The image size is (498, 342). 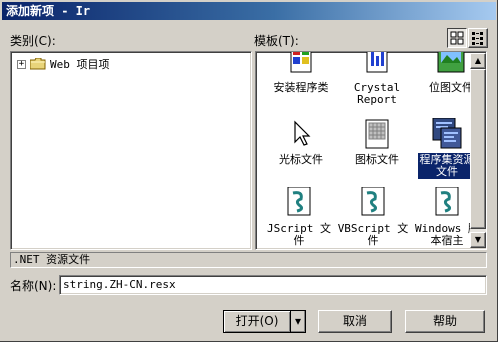 I want to click on template-vbscript-file: VBScript 文 件, so click(x=373, y=217).